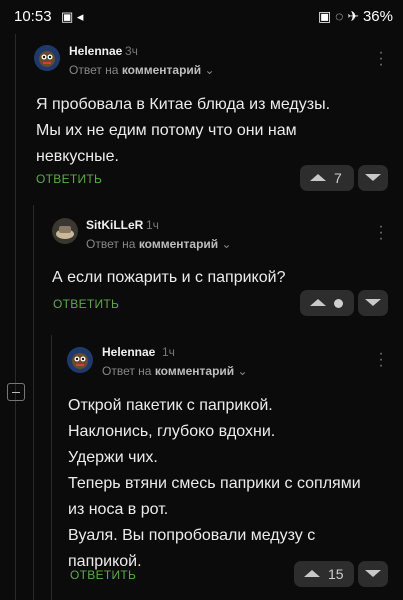 The width and height of the screenshot is (403, 600). I want to click on avatar, so click(80, 360).